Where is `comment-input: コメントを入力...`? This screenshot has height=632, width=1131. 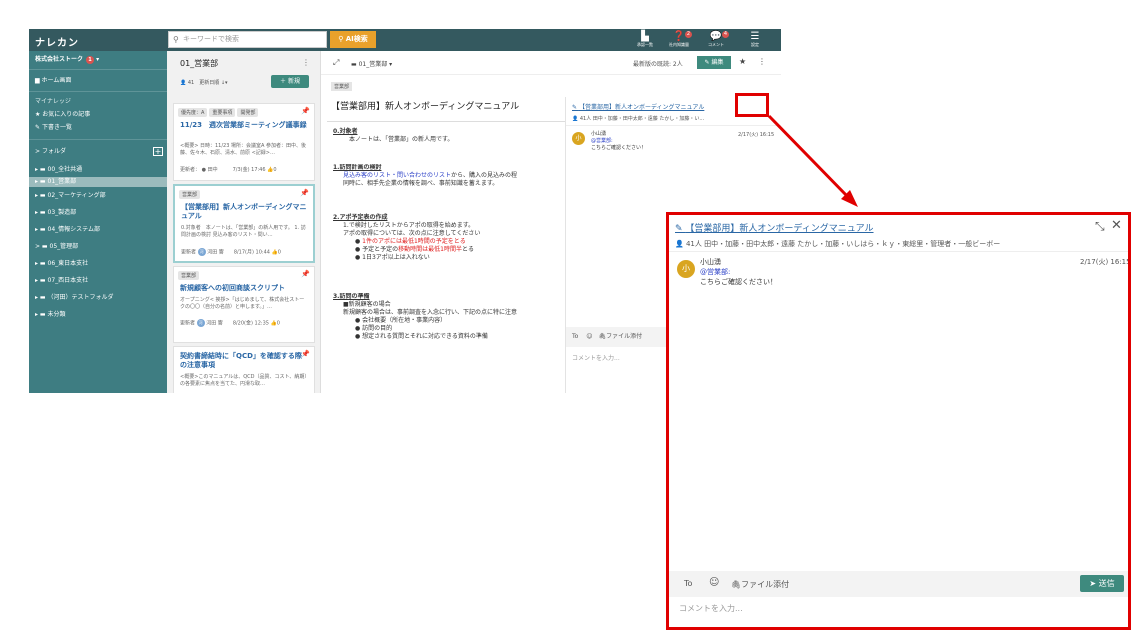
comment-input: コメントを入力... is located at coordinates (711, 608).